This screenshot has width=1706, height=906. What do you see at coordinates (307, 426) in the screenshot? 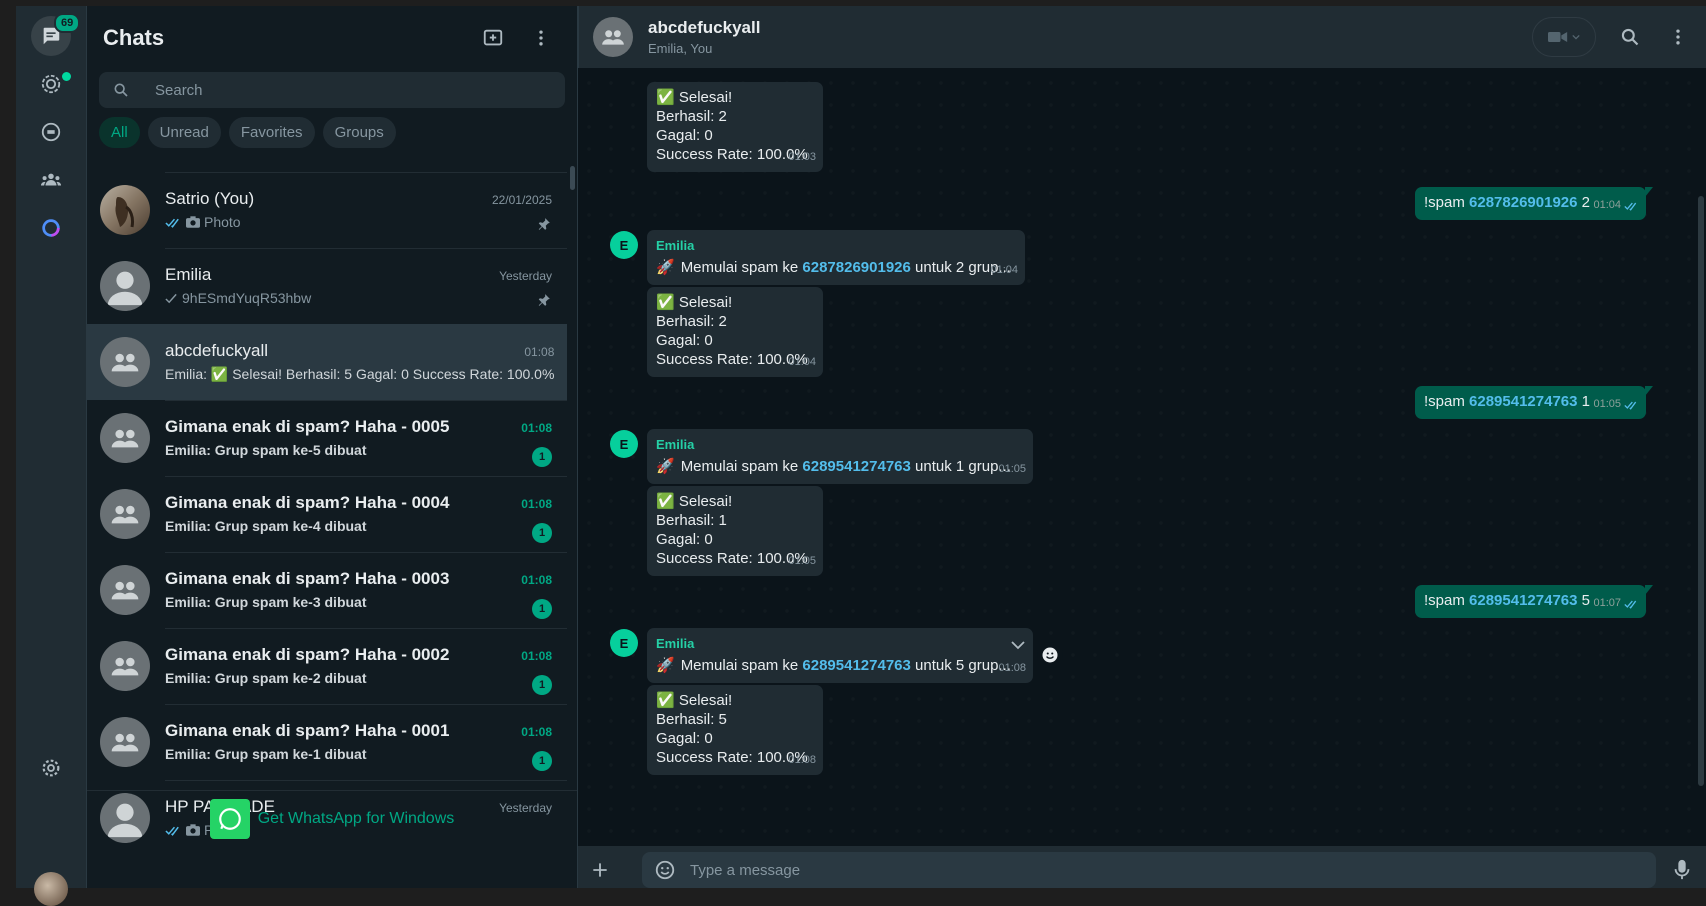
I see `chat-name: Gimana enak di spam? Haha - 0005` at bounding box center [307, 426].